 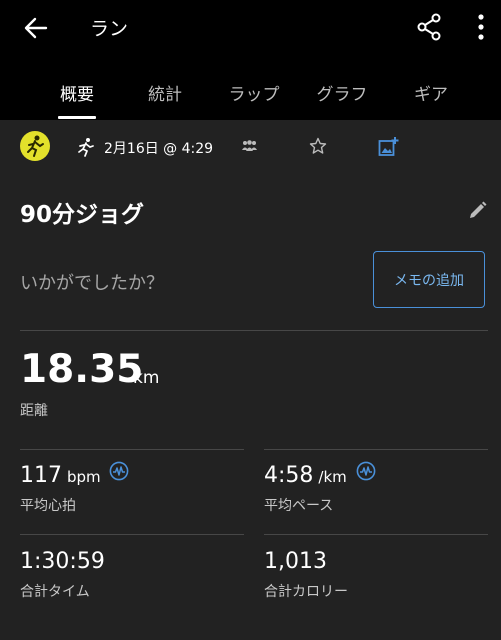 I want to click on feeling-prompt: いかがでしたか？, so click(x=92, y=282).